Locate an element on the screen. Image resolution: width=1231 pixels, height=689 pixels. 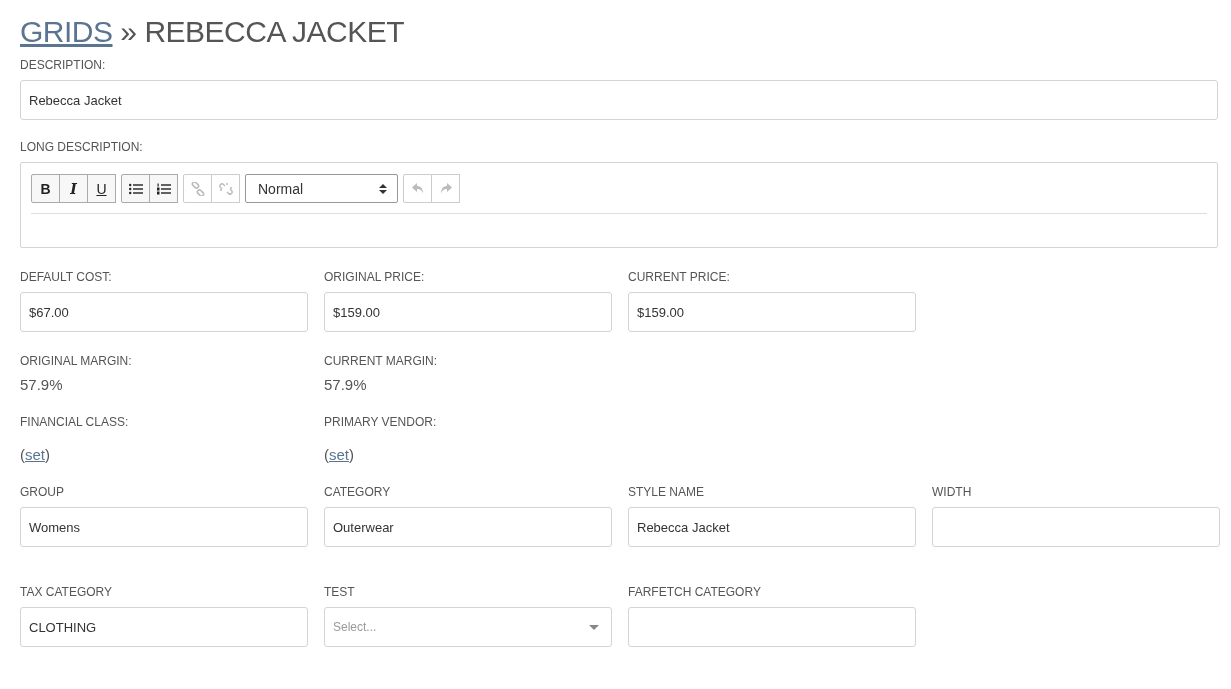
field-label: DESCRIPTION: is located at coordinates (63, 65).